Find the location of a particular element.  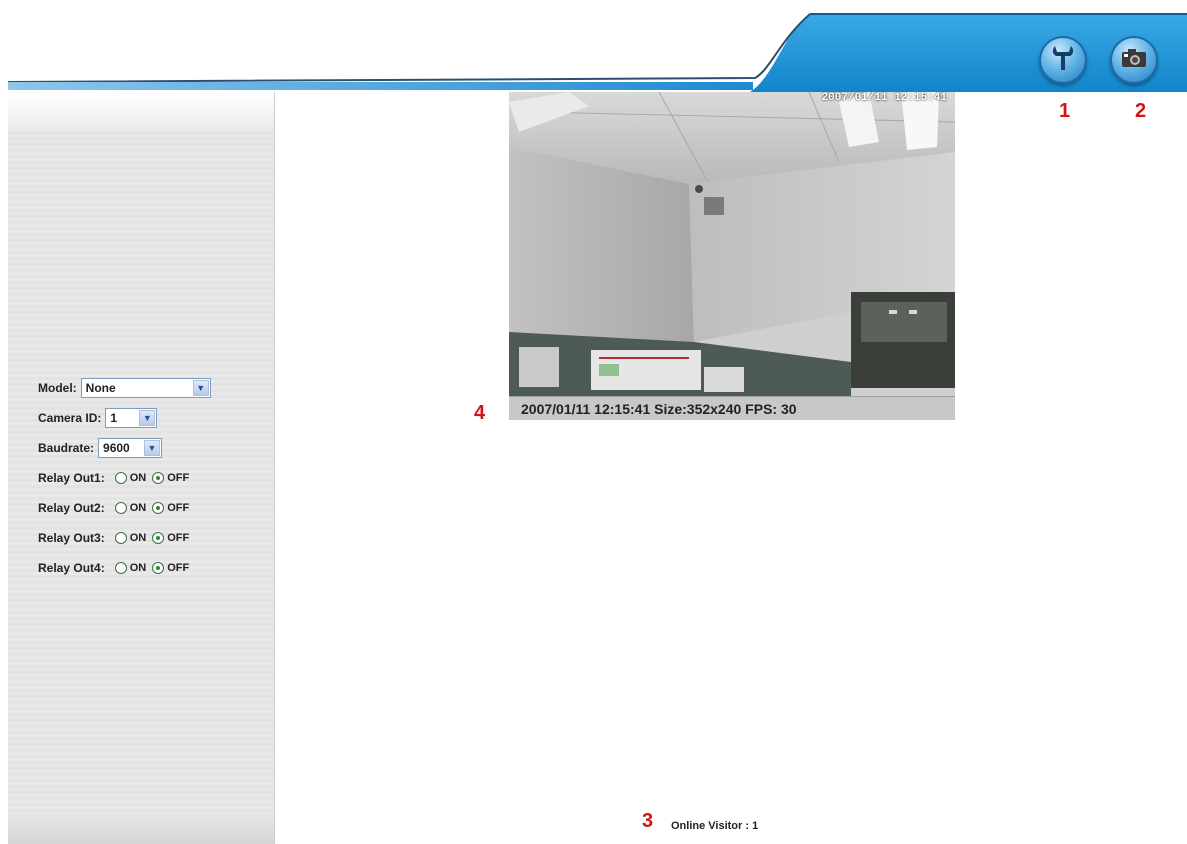

wrench-icon is located at coordinates (1063, 60).